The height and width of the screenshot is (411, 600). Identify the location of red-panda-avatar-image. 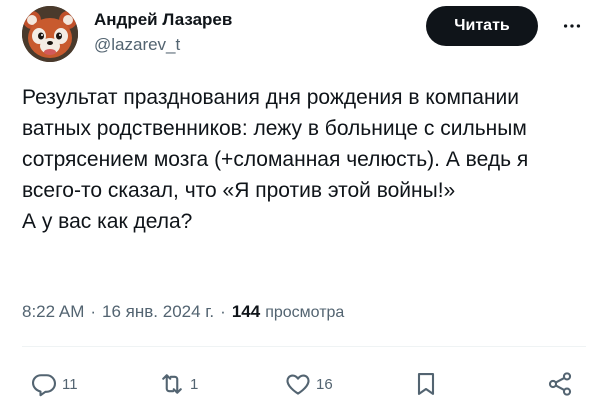
(50, 34).